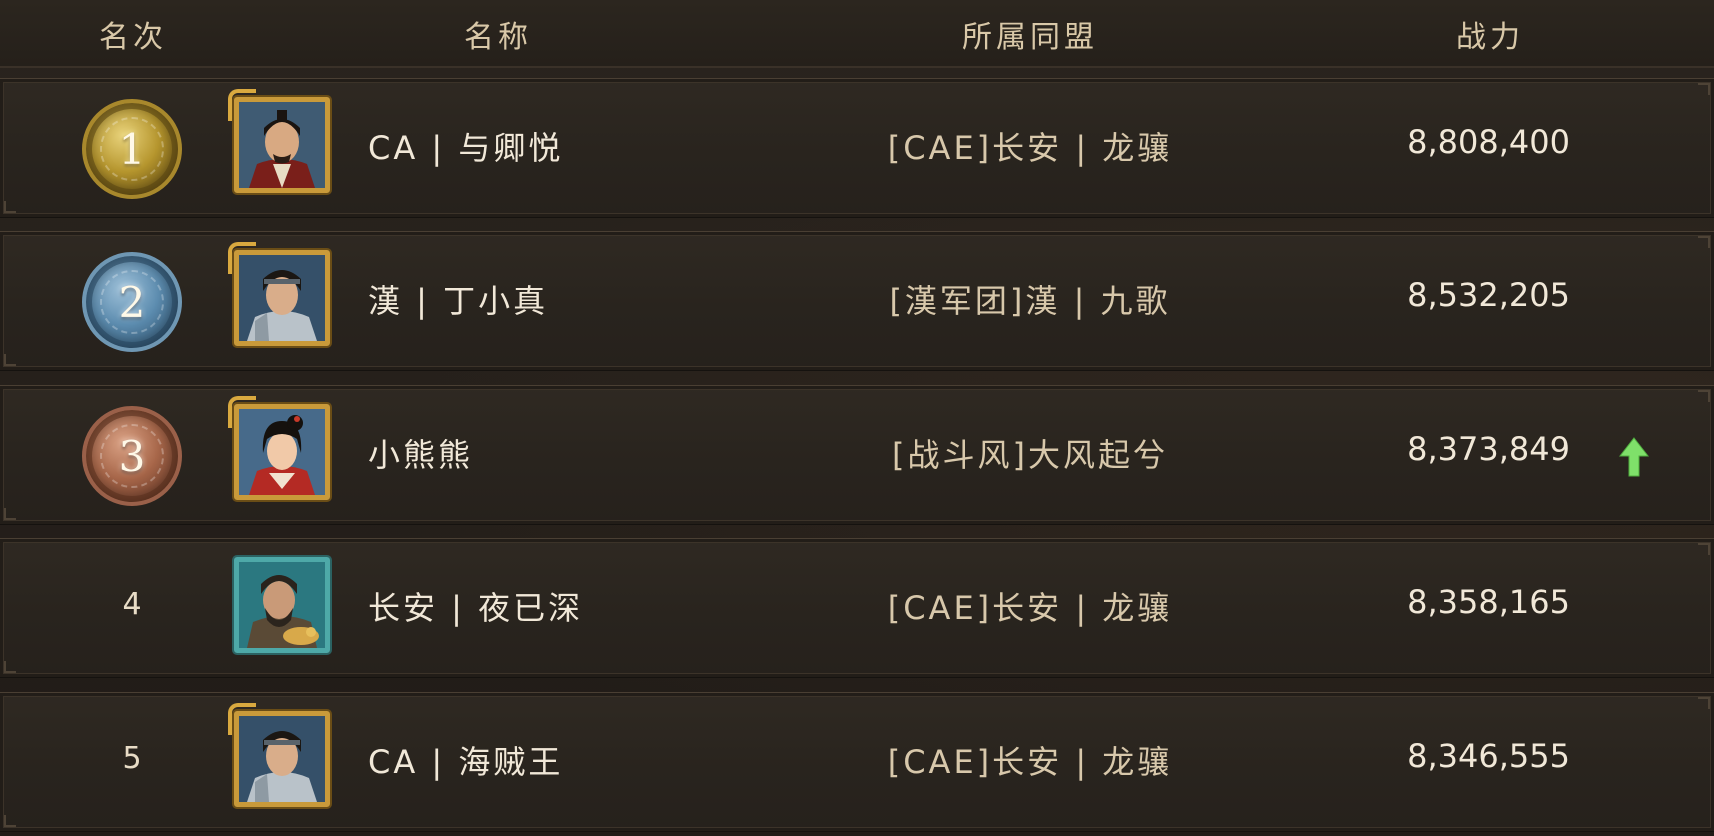 The width and height of the screenshot is (1714, 836). Describe the element at coordinates (458, 299) in the screenshot. I see `player-name: 漢 | 丁小真` at that location.